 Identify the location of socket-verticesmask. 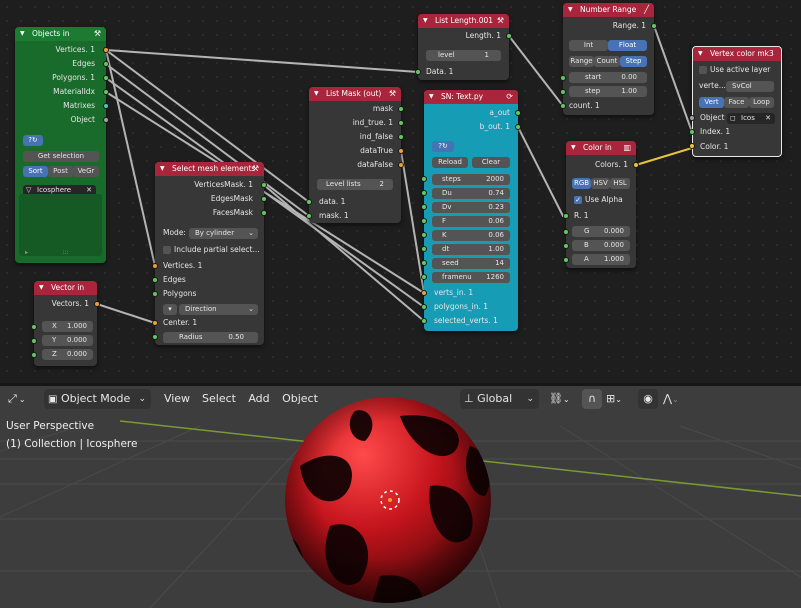
(264, 185).